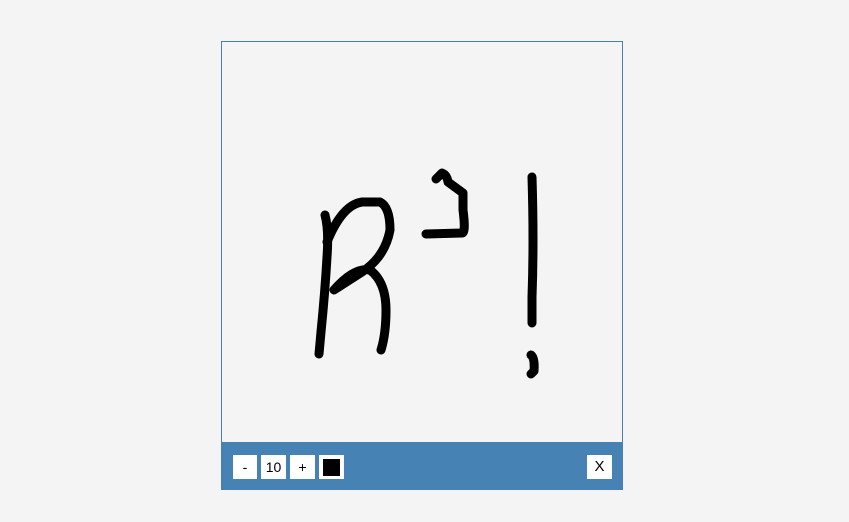  Describe the element at coordinates (599, 467) in the screenshot. I see `close-button: X` at that location.